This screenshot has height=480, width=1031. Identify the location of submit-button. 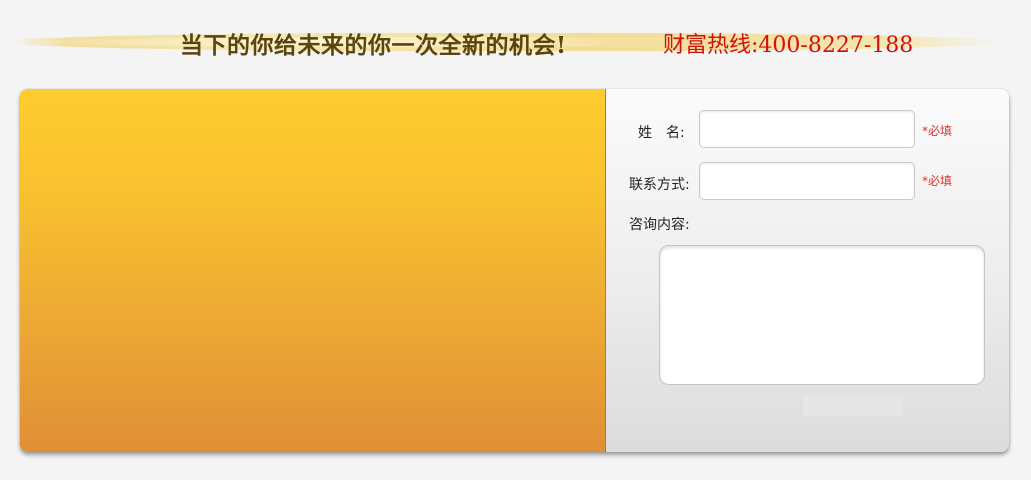
(853, 406).